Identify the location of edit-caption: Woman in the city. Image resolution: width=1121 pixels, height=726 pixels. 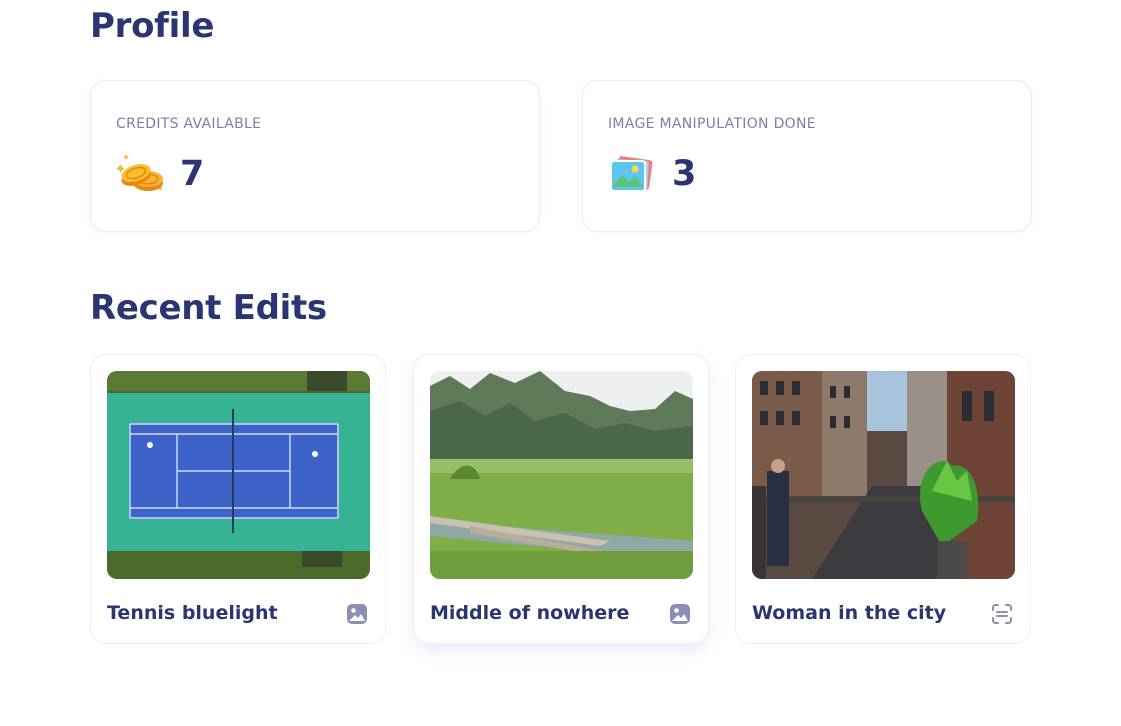
(849, 613).